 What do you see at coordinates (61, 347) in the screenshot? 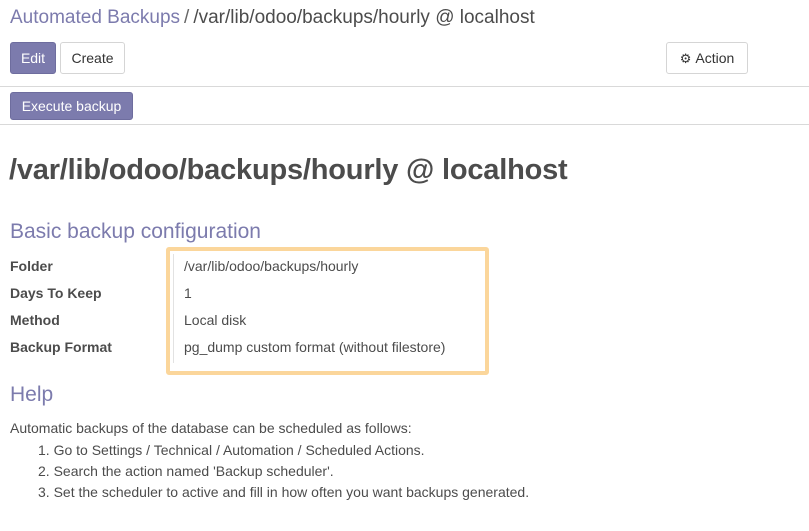
I see `field-label-backup-format: Backup Format` at bounding box center [61, 347].